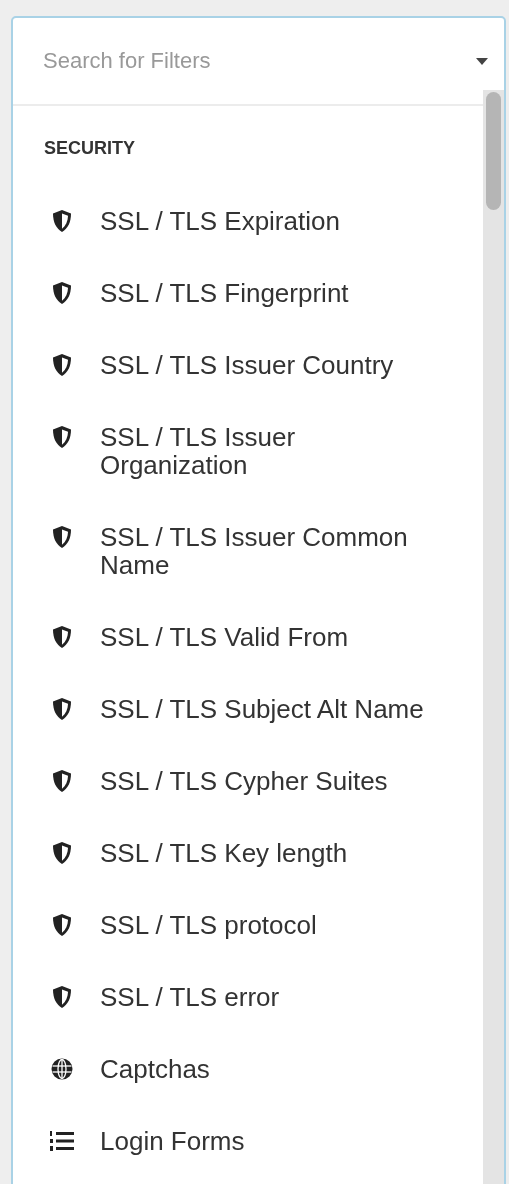 This screenshot has width=509, height=1184. I want to click on filter-option: SSL / TLS Issuer Organization, so click(268, 451).